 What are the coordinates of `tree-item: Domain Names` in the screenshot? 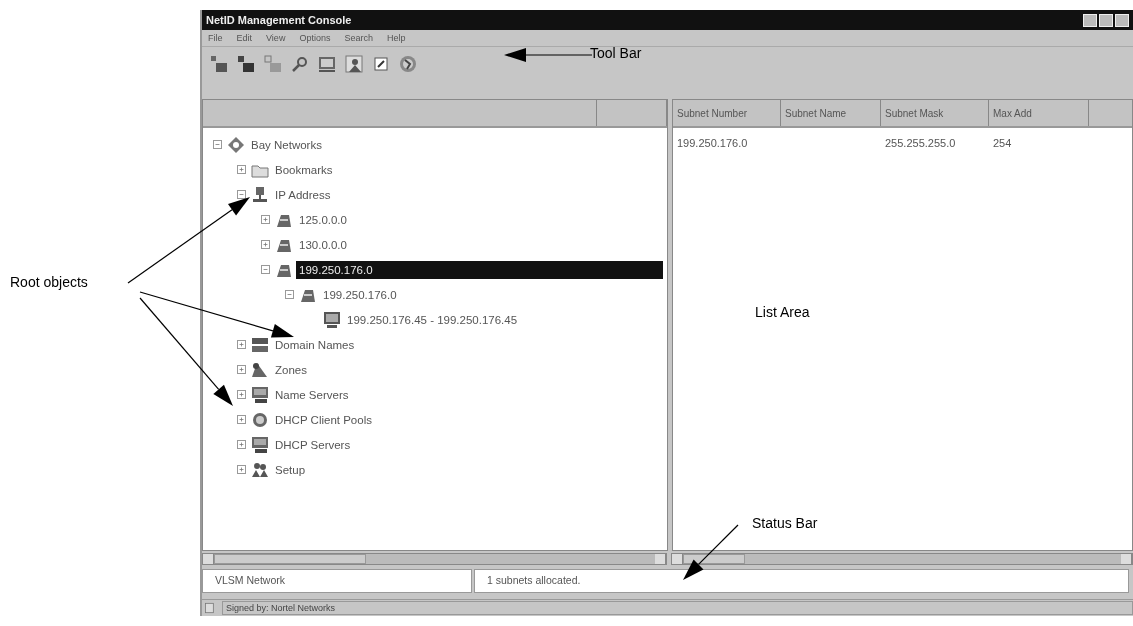 It's located at (315, 344).